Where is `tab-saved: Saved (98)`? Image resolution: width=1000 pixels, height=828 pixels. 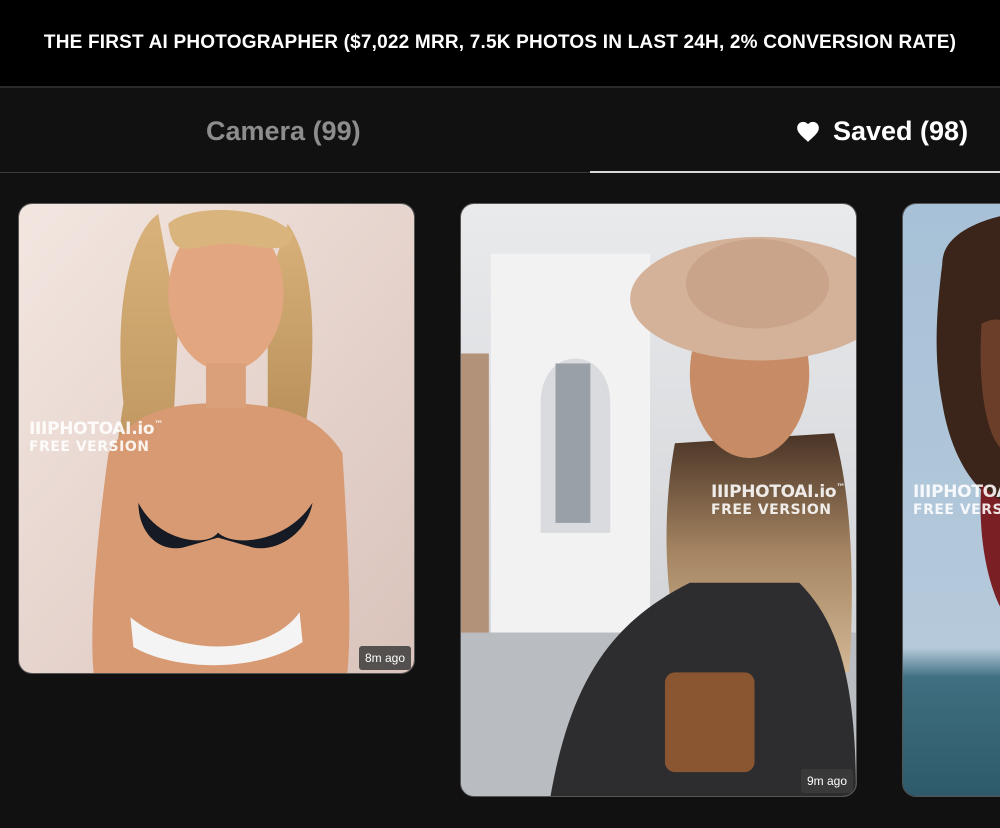
tab-saved: Saved (98) is located at coordinates (881, 131).